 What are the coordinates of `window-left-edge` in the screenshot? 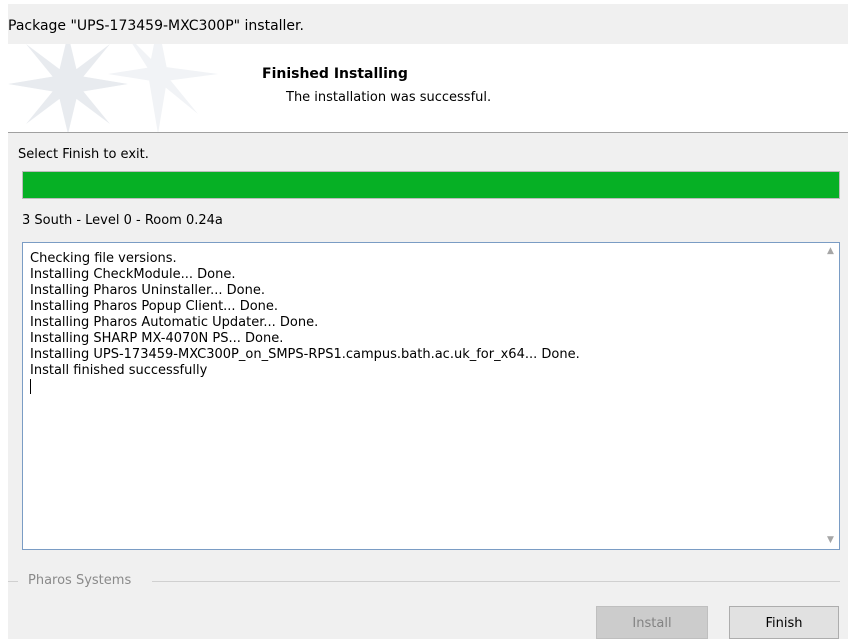 It's located at (4, 321).